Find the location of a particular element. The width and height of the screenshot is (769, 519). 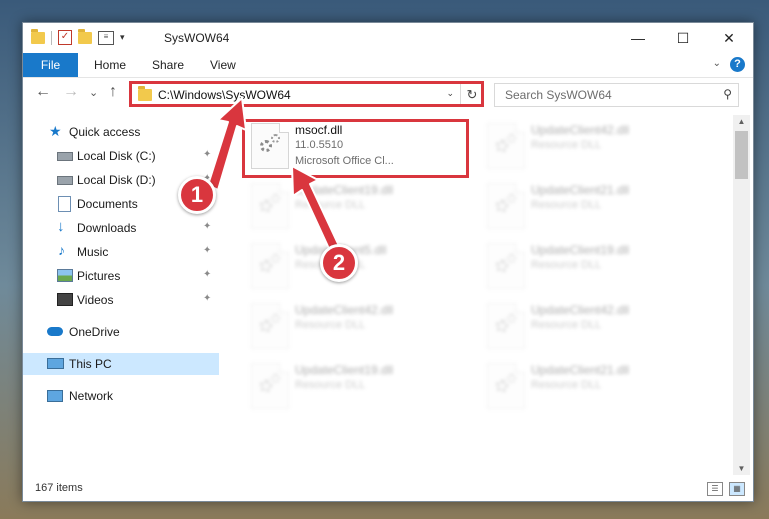

arrow-to-file is located at coordinates (316, 209).